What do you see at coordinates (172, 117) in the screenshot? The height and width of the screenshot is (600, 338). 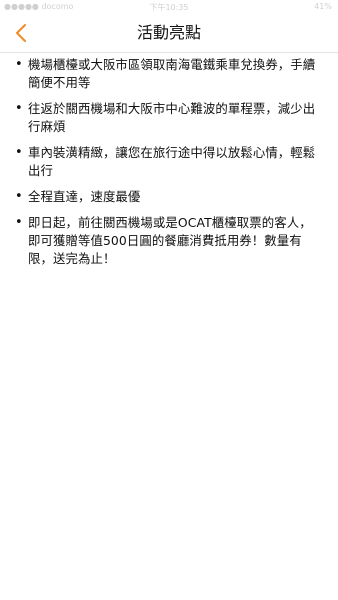 I see `highlight-text: 往返於關西機場和大阪市中心難波的單程票，減少出行麻煩` at bounding box center [172, 117].